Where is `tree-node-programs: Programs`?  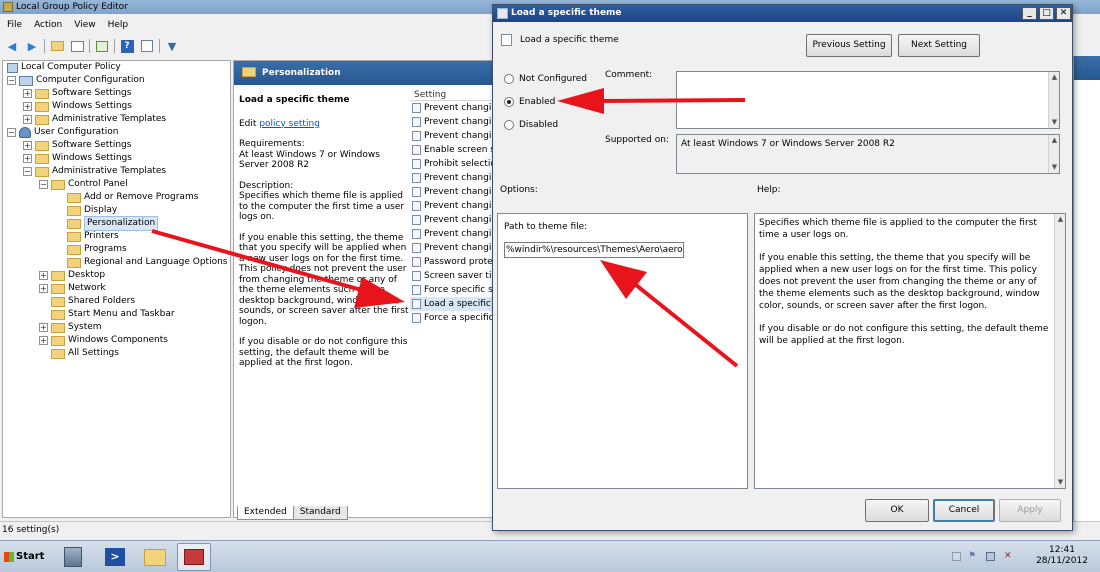
tree-node-programs: Programs is located at coordinates (97, 249).